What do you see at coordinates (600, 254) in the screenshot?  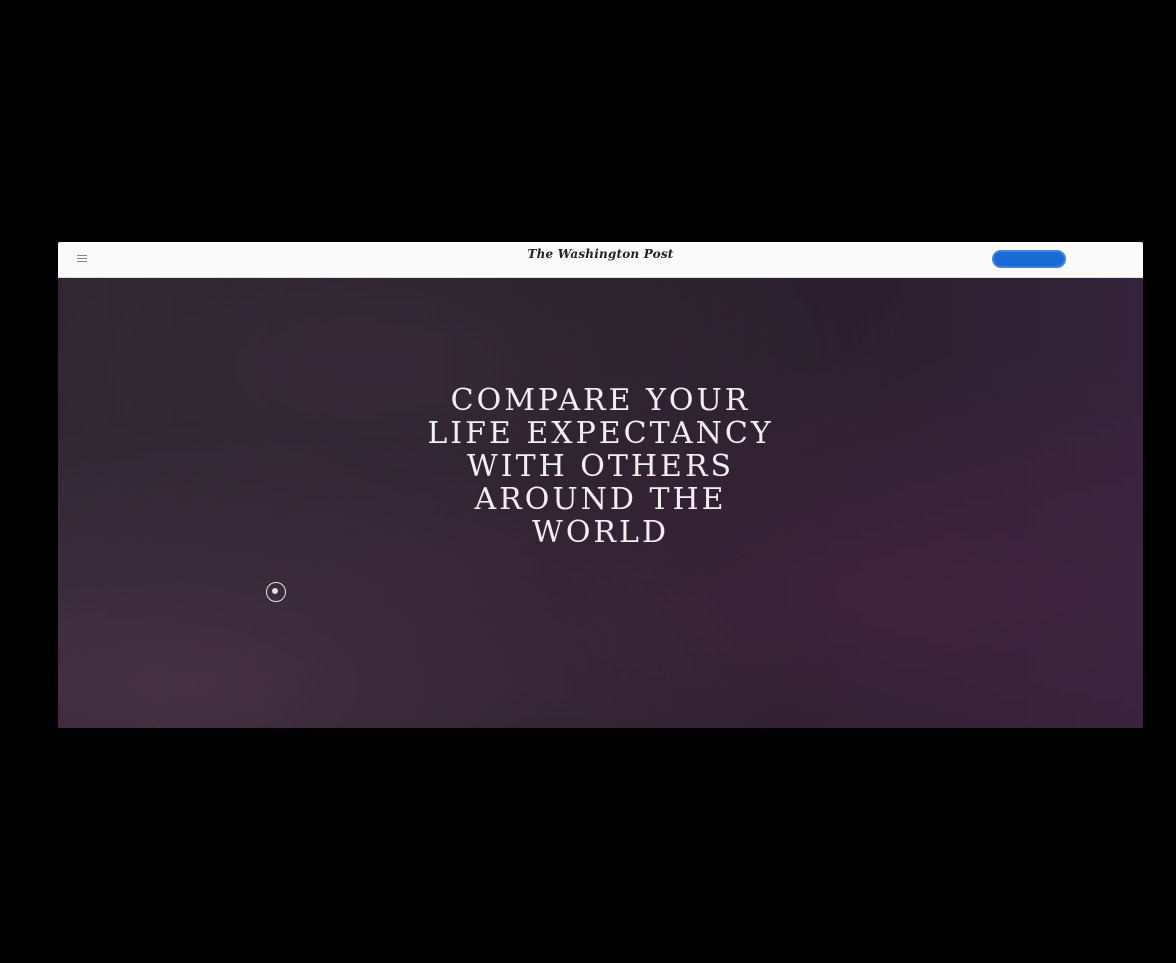 I see `site-logo: The Washington Post` at bounding box center [600, 254].